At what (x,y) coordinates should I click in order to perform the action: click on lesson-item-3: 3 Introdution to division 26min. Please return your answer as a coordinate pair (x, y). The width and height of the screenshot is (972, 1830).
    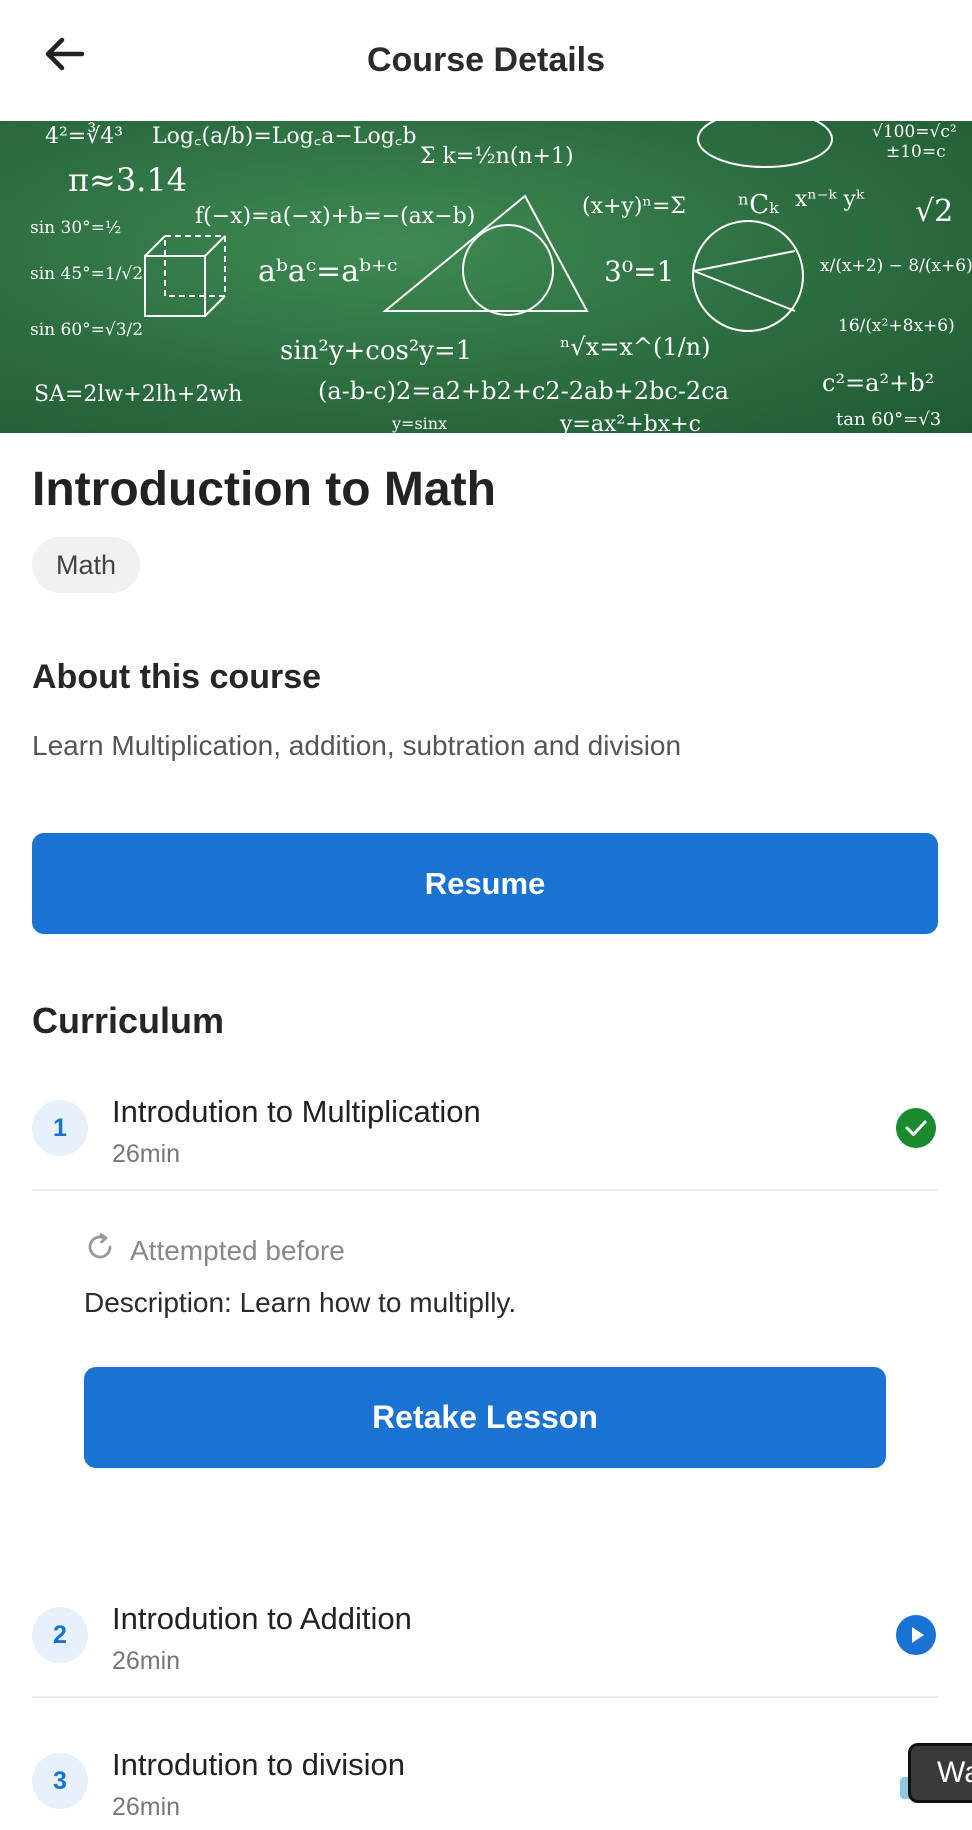
    Looking at the image, I should click on (485, 1777).